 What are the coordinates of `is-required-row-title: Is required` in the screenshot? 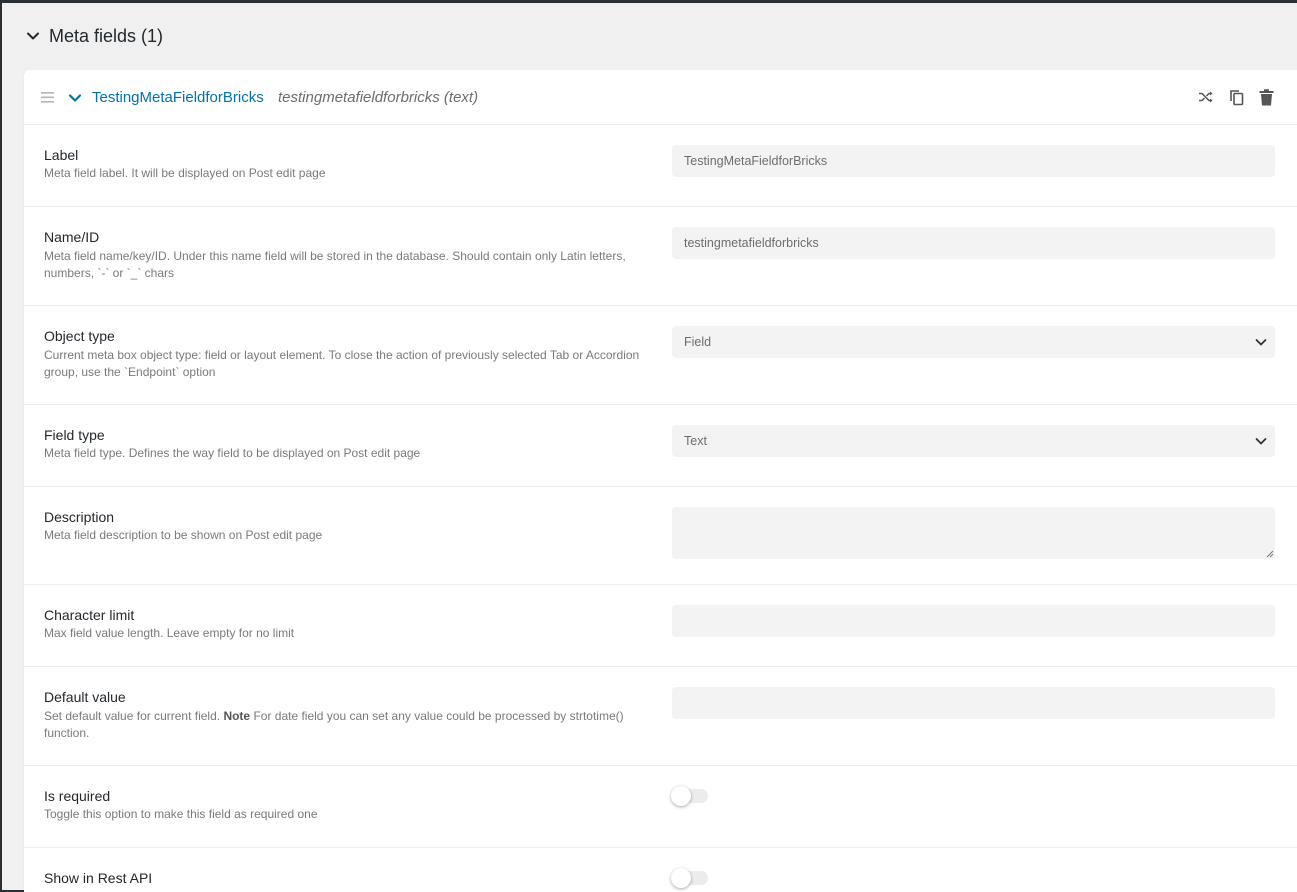 It's located at (77, 796).